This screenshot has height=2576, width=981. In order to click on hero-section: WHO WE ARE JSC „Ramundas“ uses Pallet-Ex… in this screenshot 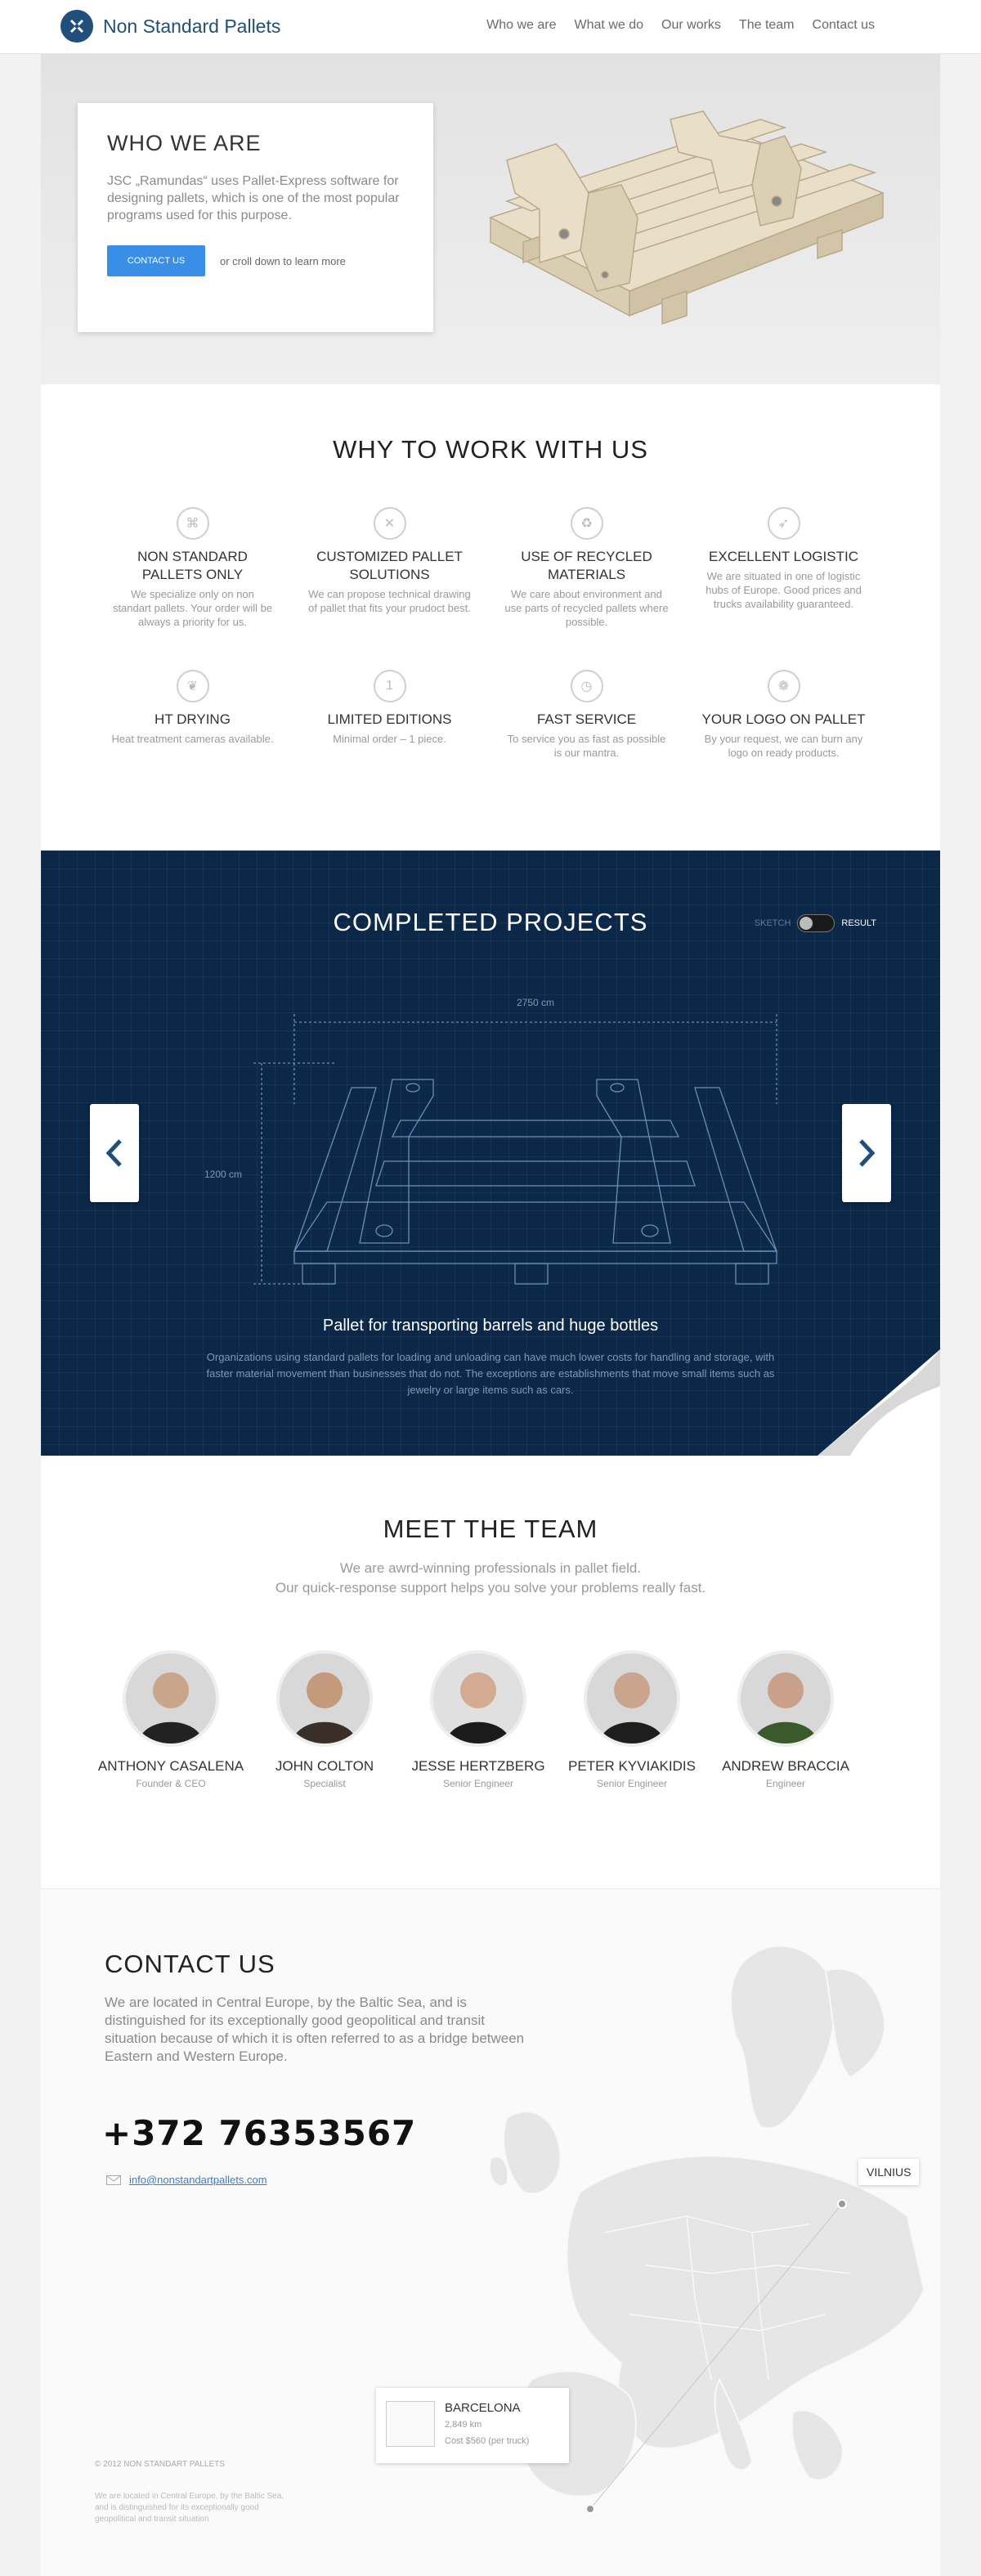, I will do `click(490, 219)`.